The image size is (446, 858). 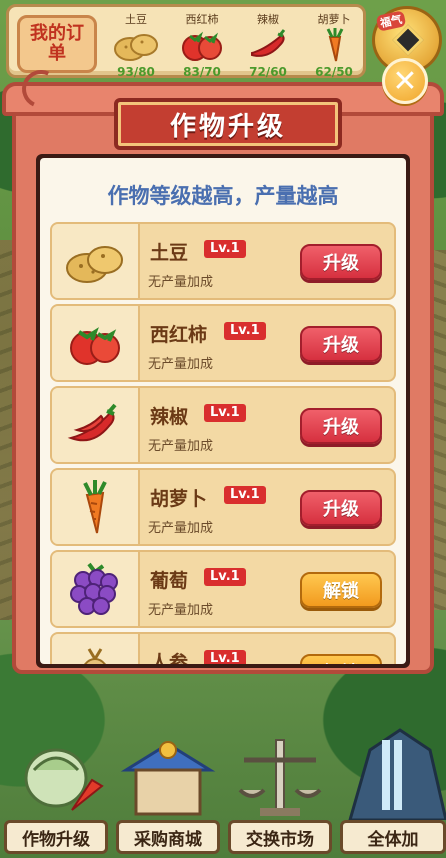 What do you see at coordinates (169, 658) in the screenshot?
I see `crop-name: 人参` at bounding box center [169, 658].